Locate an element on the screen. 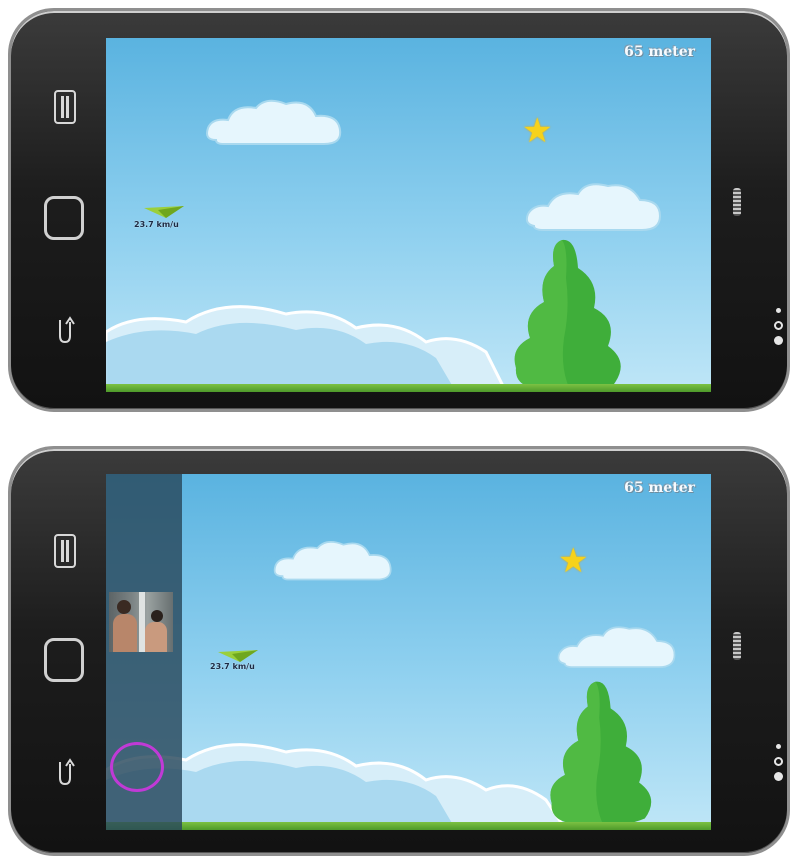 The height and width of the screenshot is (859, 795). paper-plane-icon is located at coordinates (164, 212).